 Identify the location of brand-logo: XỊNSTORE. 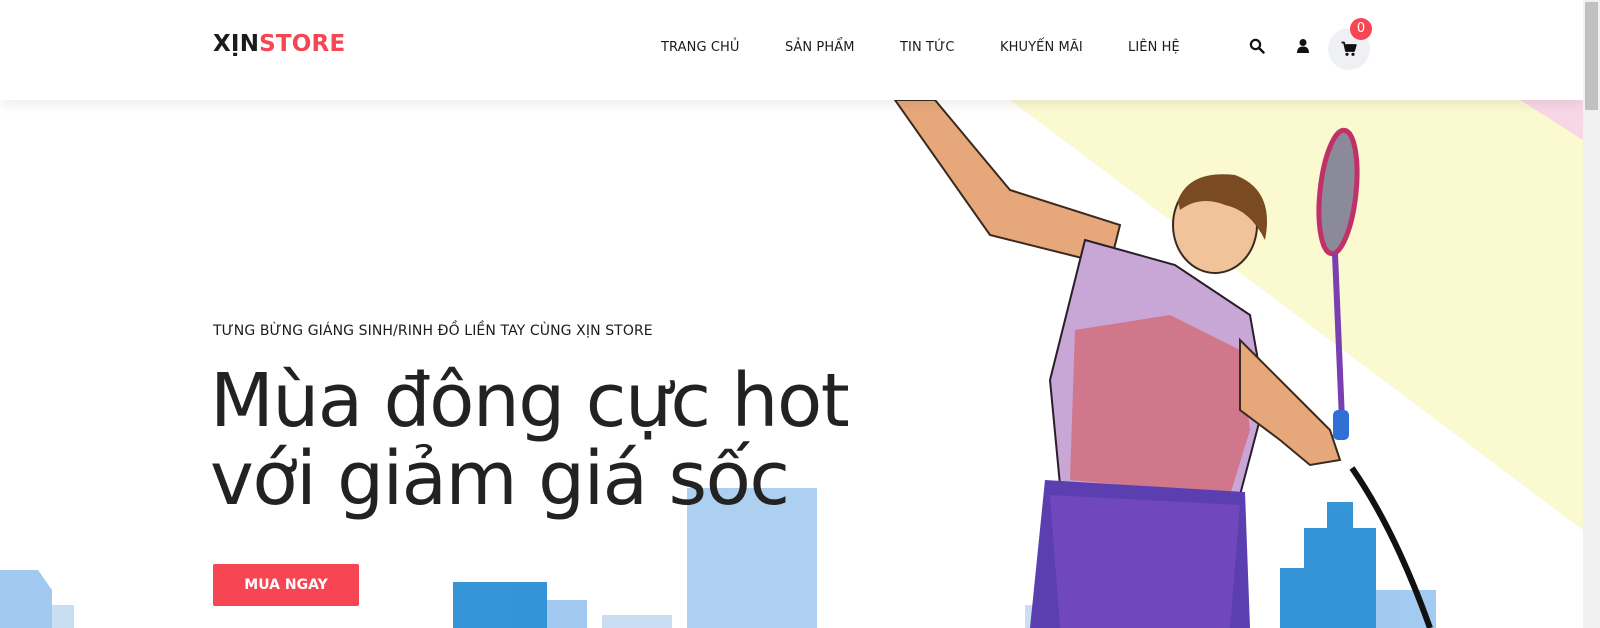
(279, 44).